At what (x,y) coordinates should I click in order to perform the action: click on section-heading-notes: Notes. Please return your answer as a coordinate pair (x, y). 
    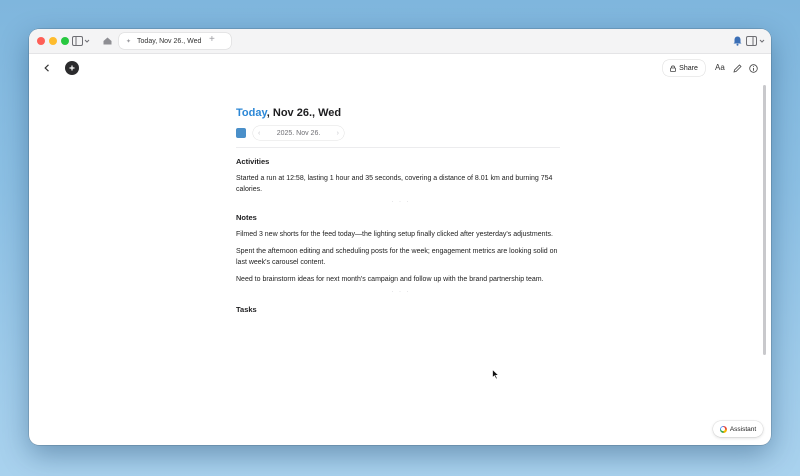
    Looking at the image, I should click on (246, 217).